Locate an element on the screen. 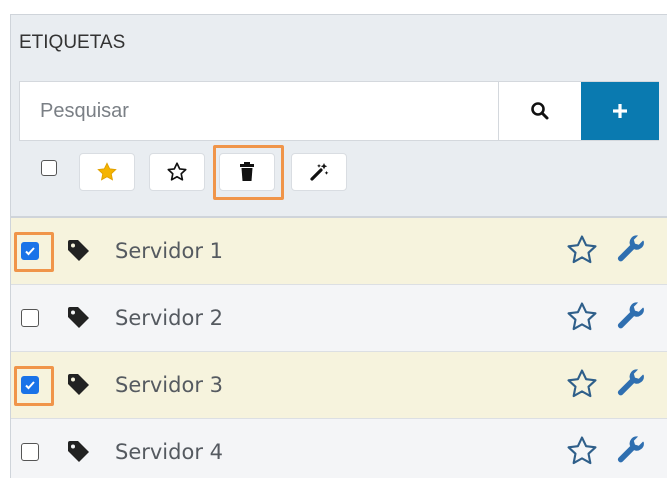 This screenshot has width=667, height=478. tag-label: Servidor 2 is located at coordinates (169, 318).